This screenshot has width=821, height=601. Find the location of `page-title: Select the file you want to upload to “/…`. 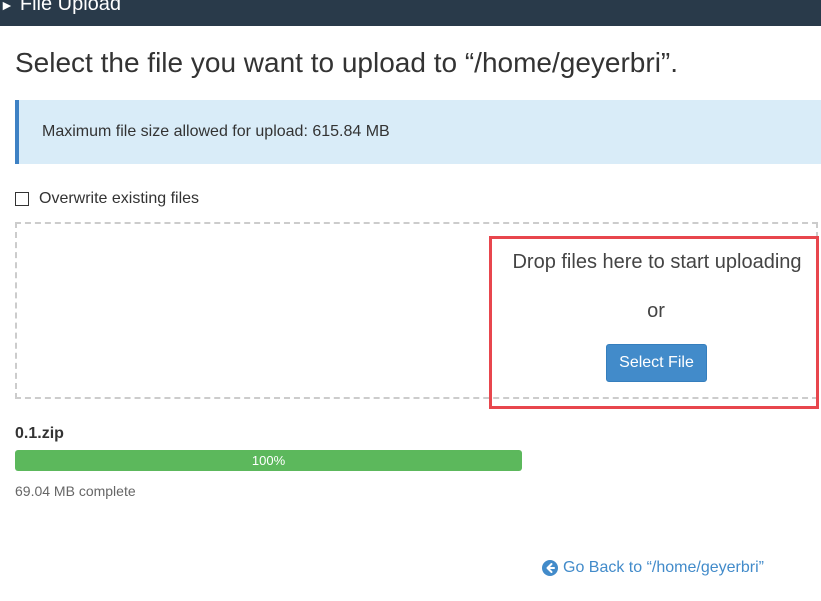

page-title: Select the file you want to upload to “/… is located at coordinates (347, 62).